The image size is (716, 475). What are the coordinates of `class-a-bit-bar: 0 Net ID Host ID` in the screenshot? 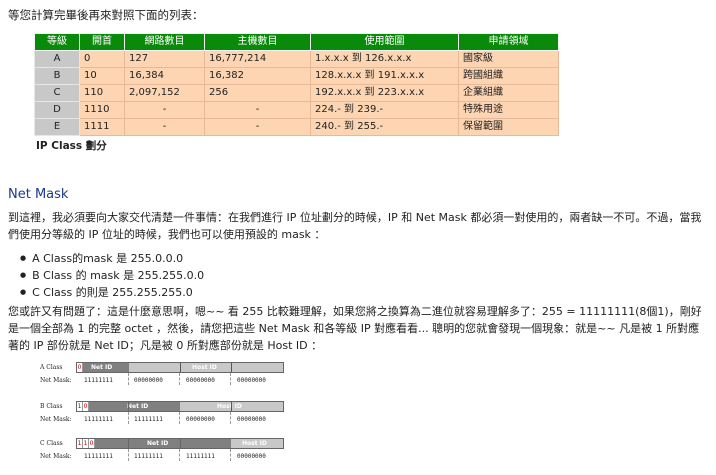 It's located at (180, 367).